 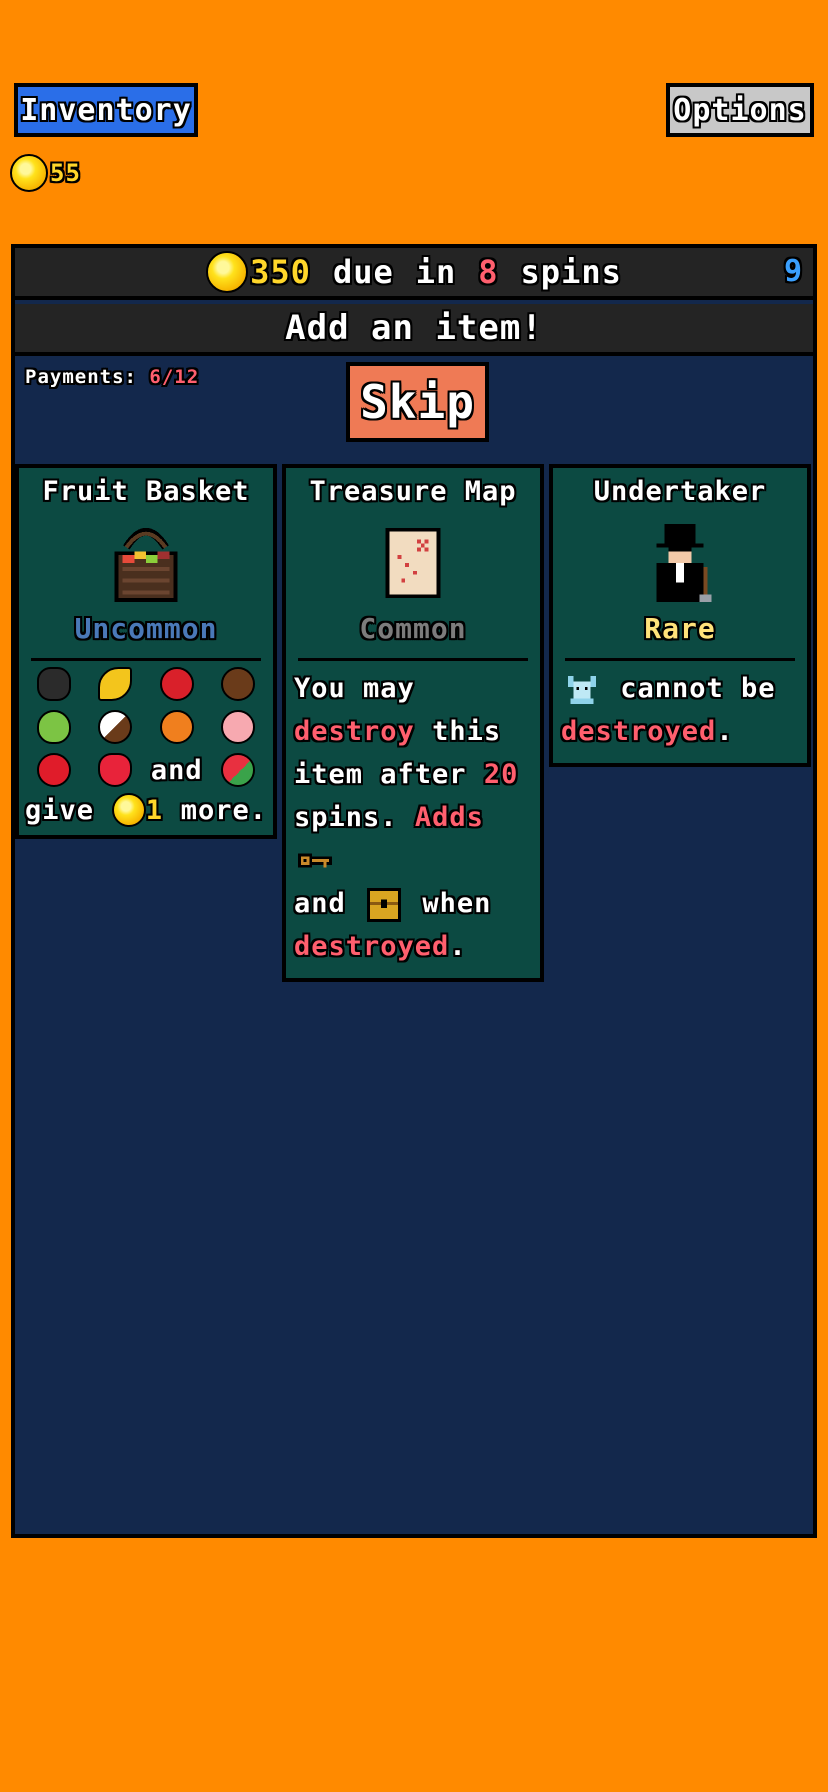 What do you see at coordinates (154, 810) in the screenshot?
I see `give-amount: 1` at bounding box center [154, 810].